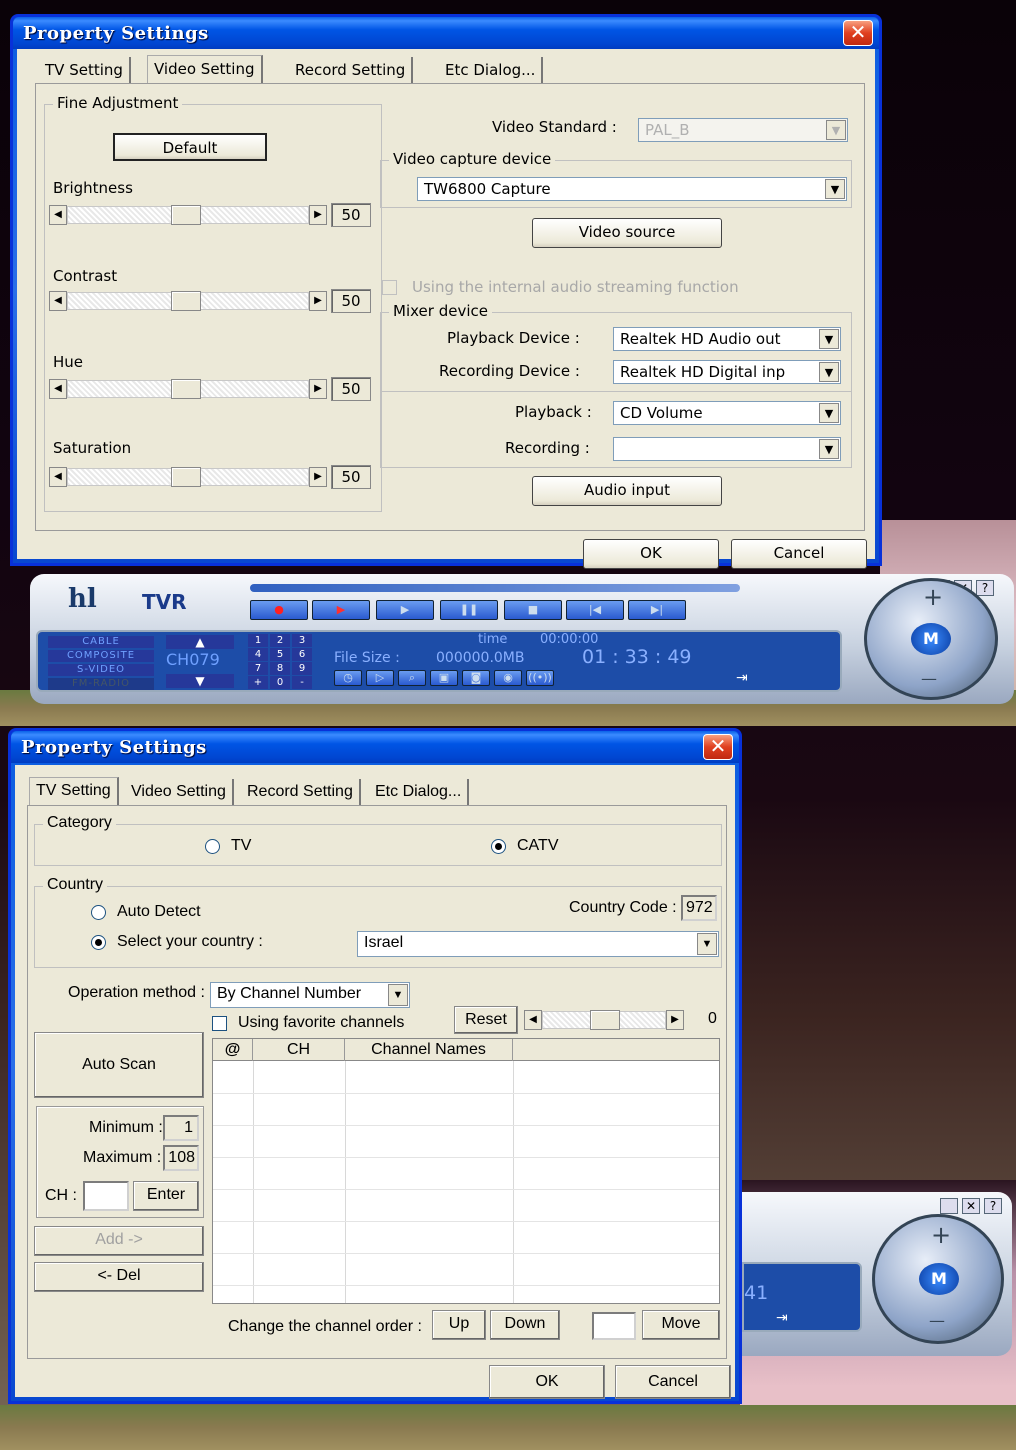 This screenshot has height=1450, width=1016. Describe the element at coordinates (119, 1241) in the screenshot. I see `add-button: Add ->` at that location.